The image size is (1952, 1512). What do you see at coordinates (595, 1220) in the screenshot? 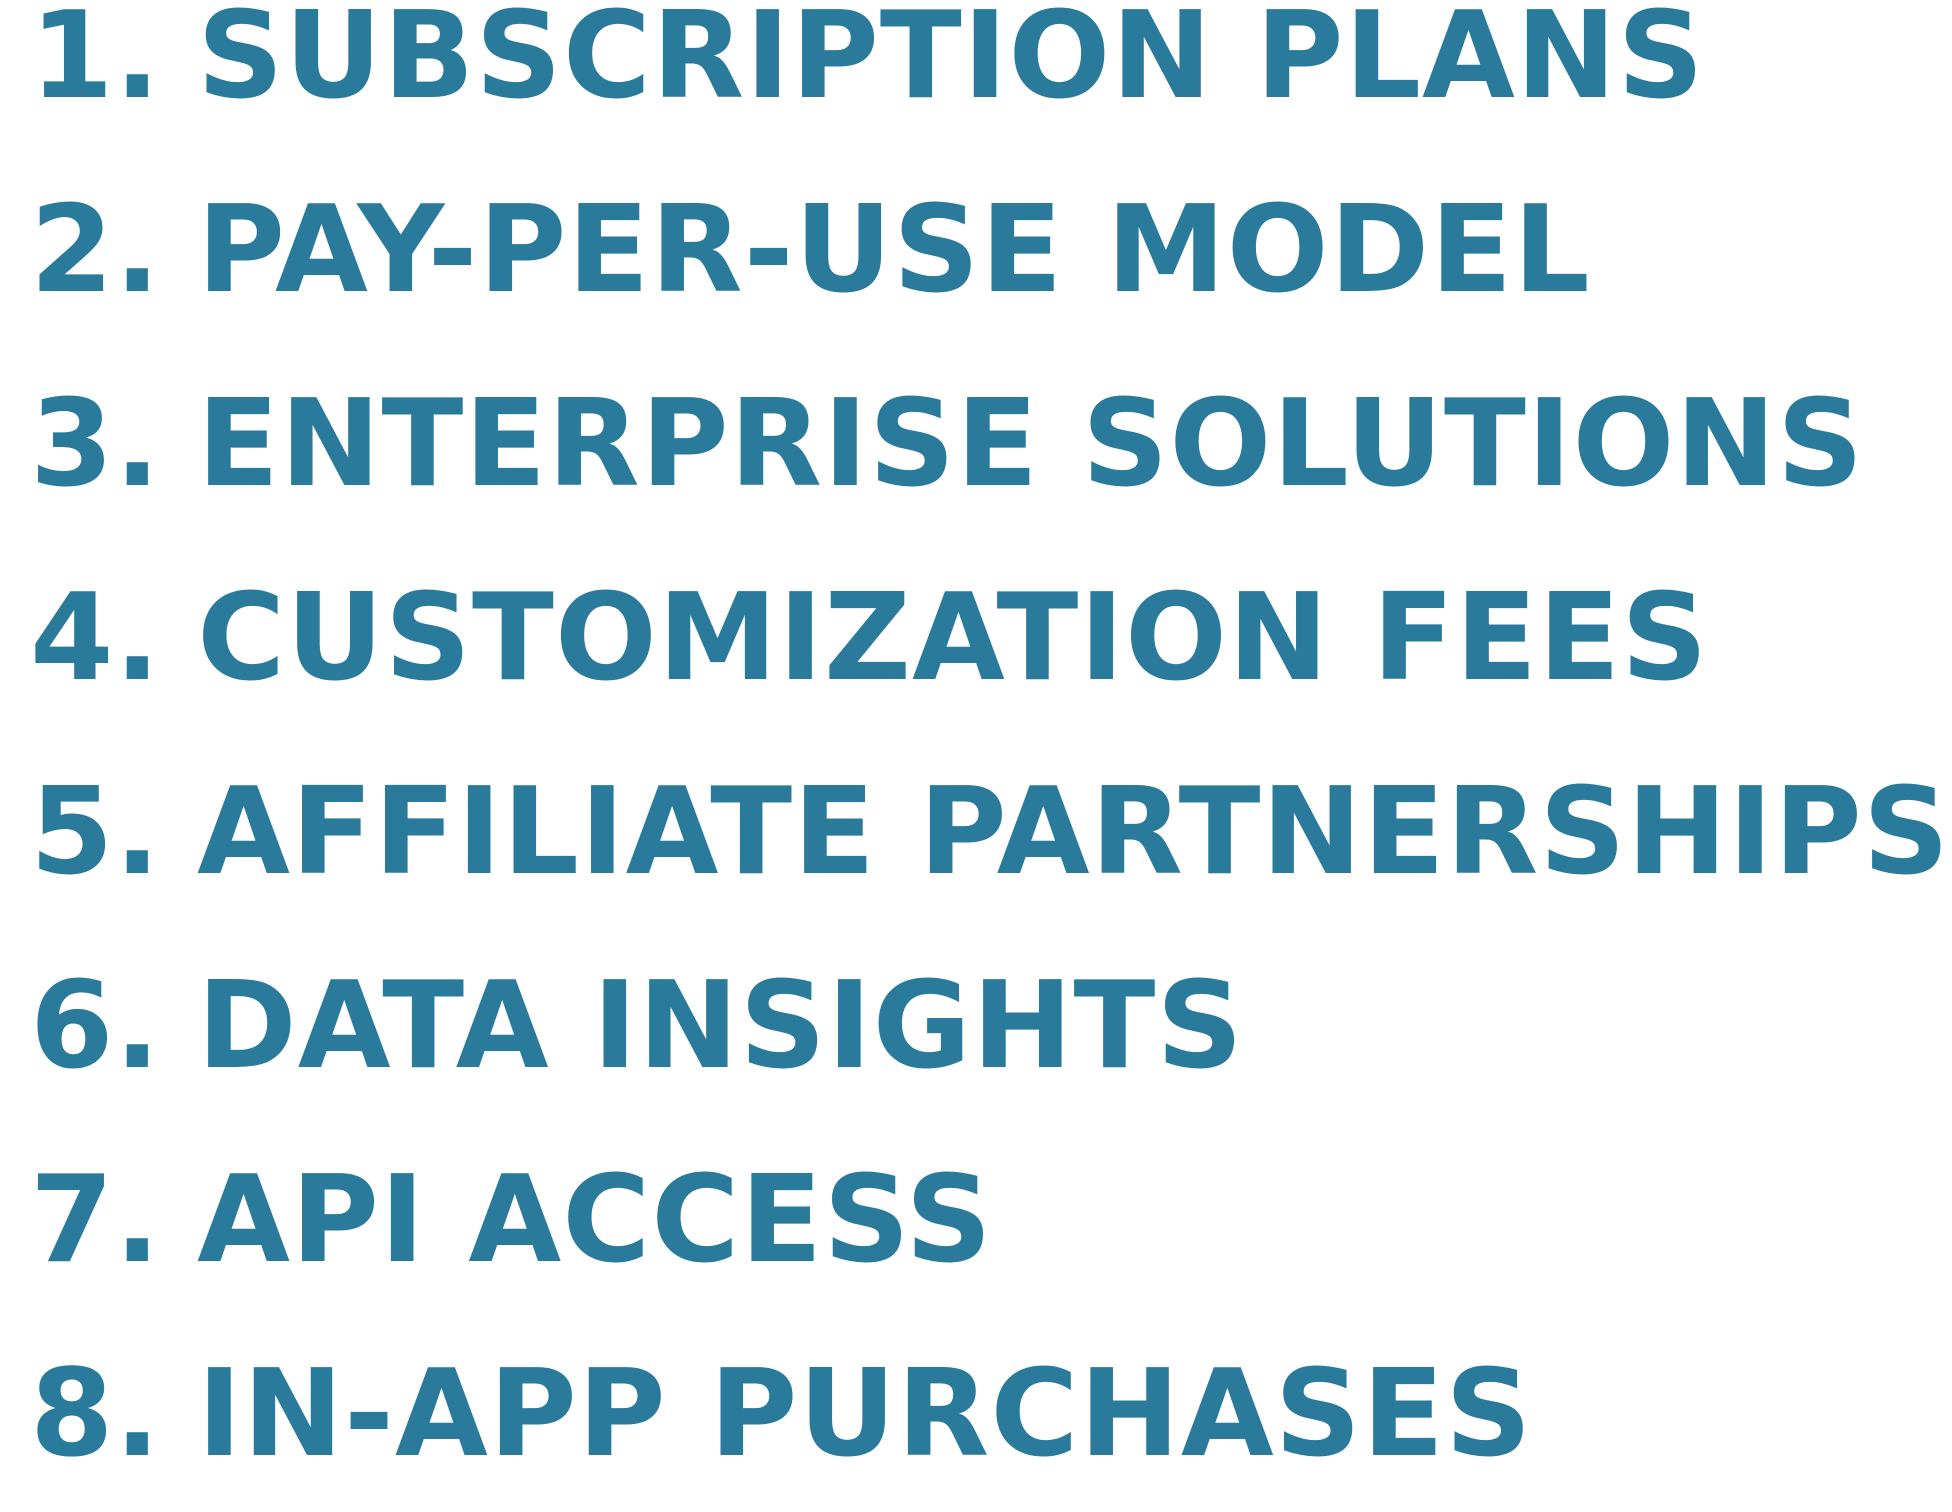
I see `item-label: API ACCESS` at bounding box center [595, 1220].